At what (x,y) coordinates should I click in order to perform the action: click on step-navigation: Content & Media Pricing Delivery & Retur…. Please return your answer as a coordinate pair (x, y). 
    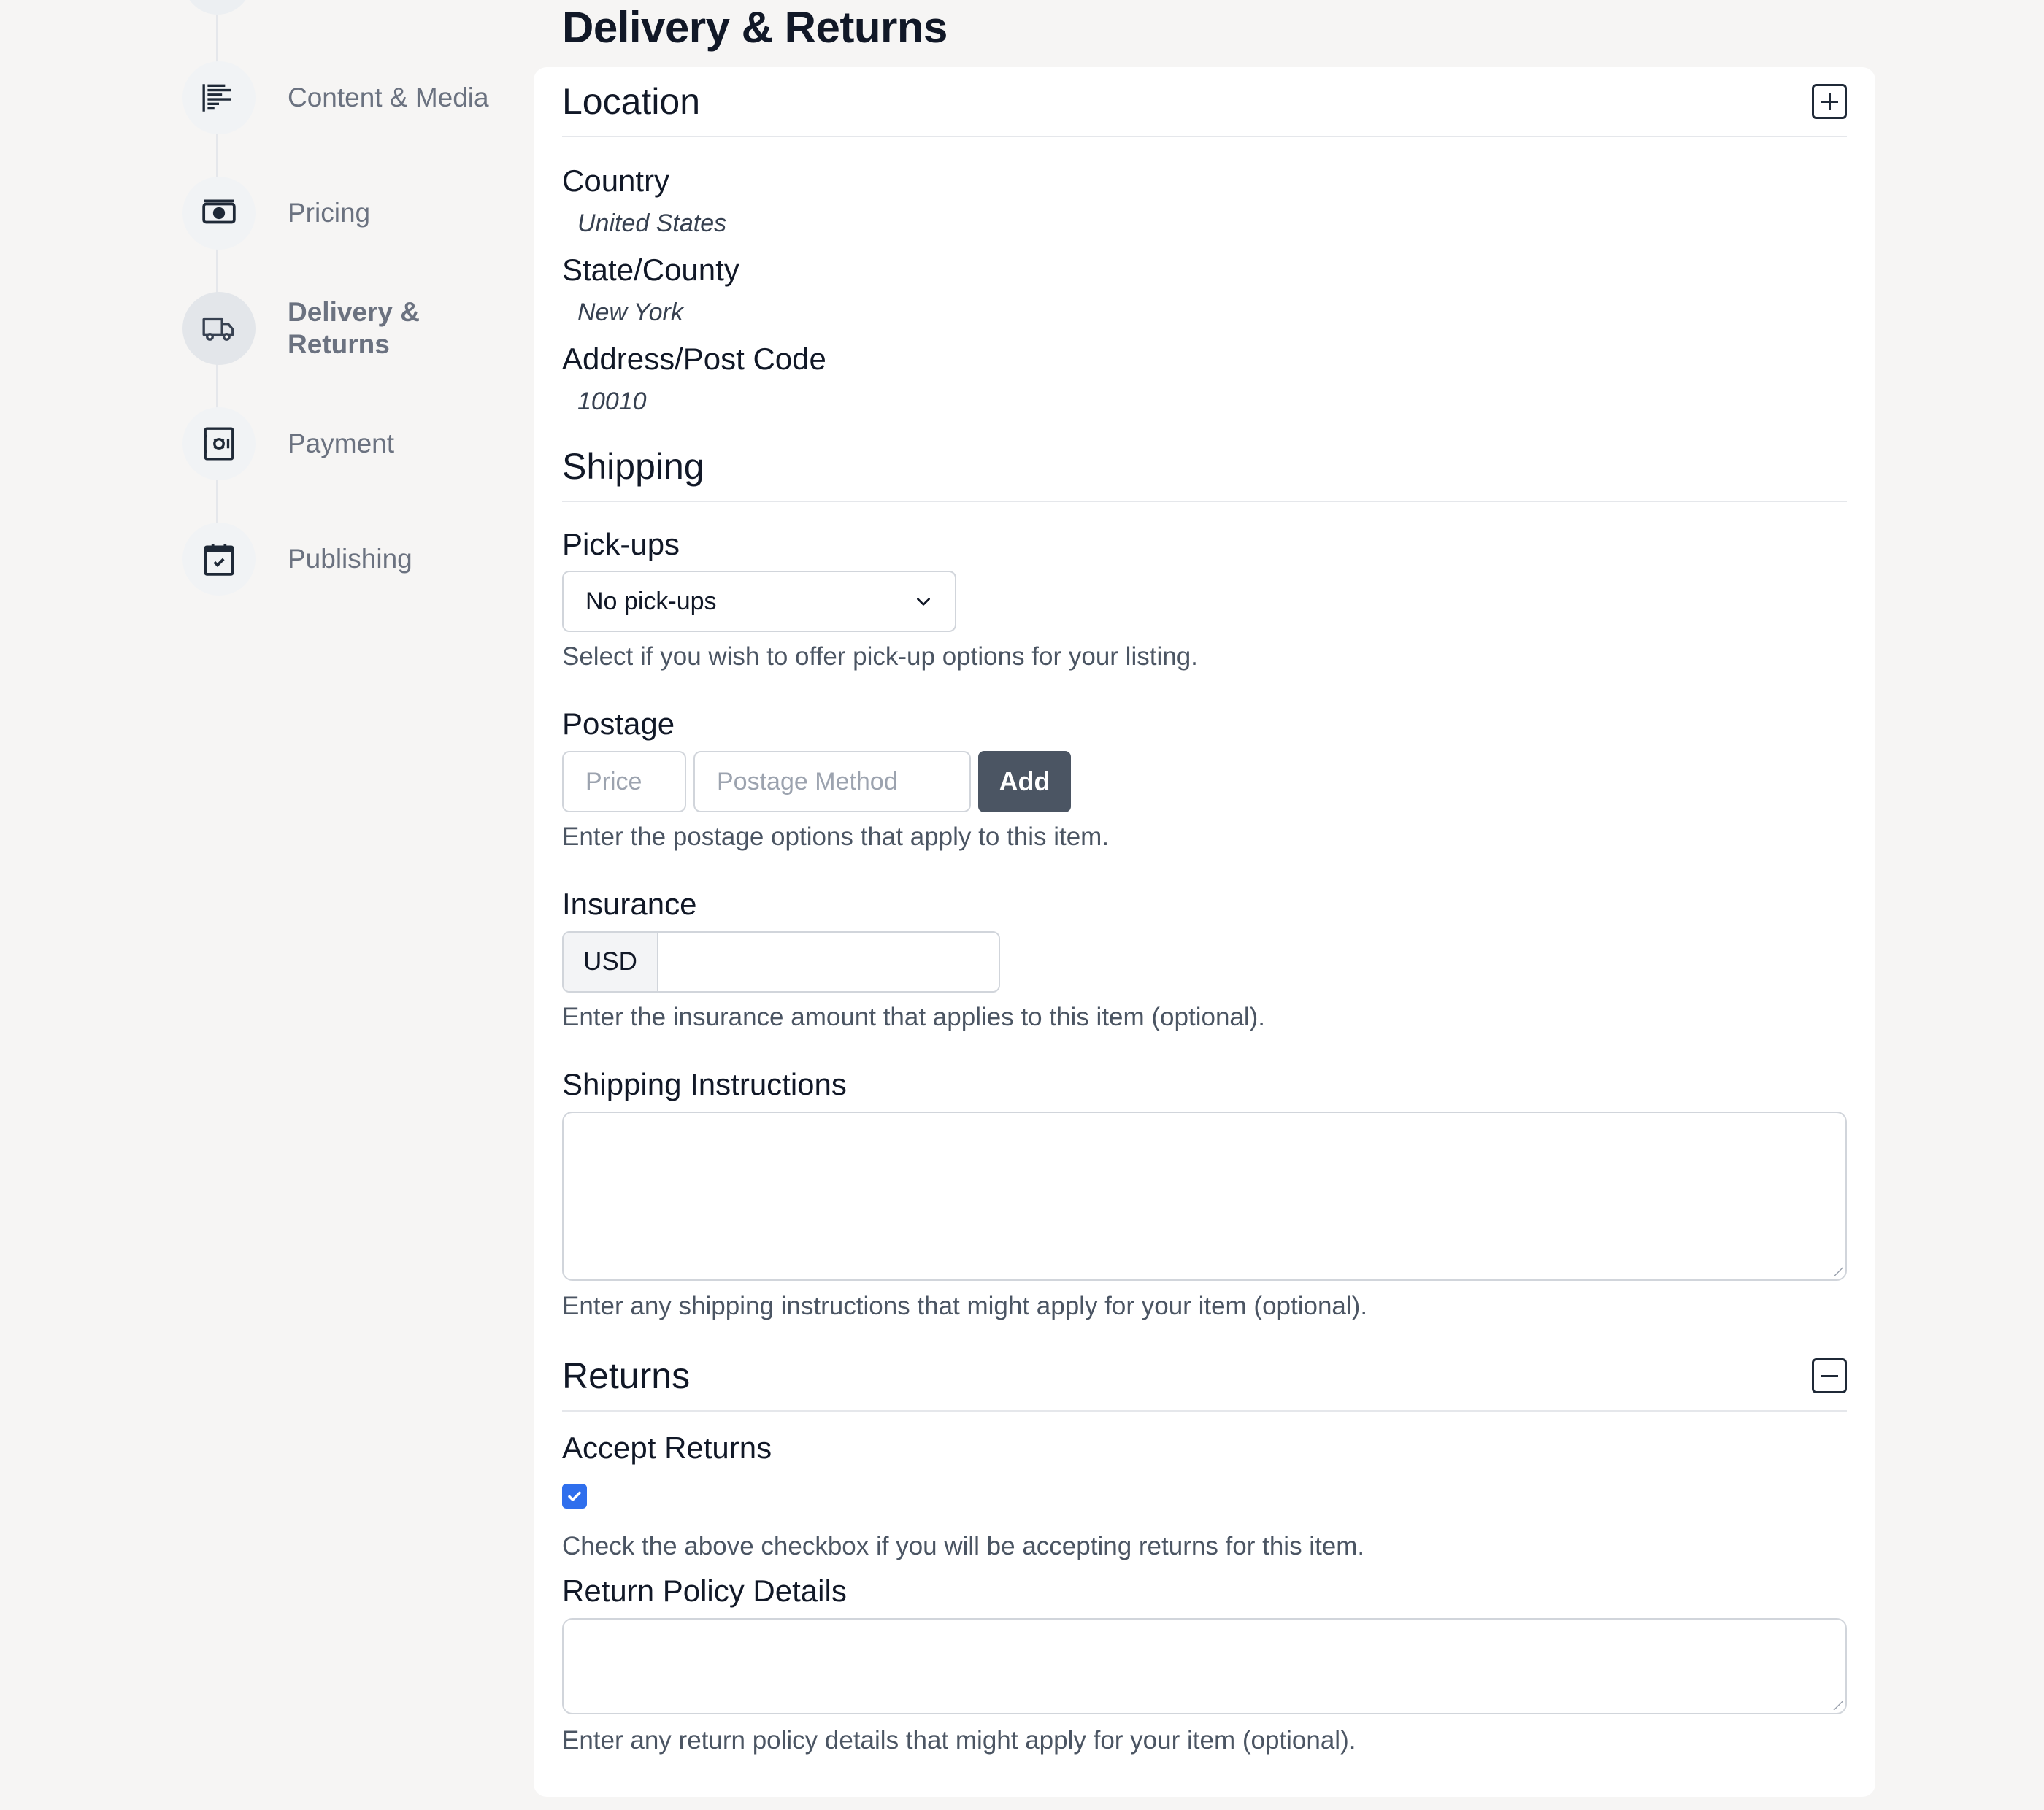
    Looking at the image, I should click on (263, 328).